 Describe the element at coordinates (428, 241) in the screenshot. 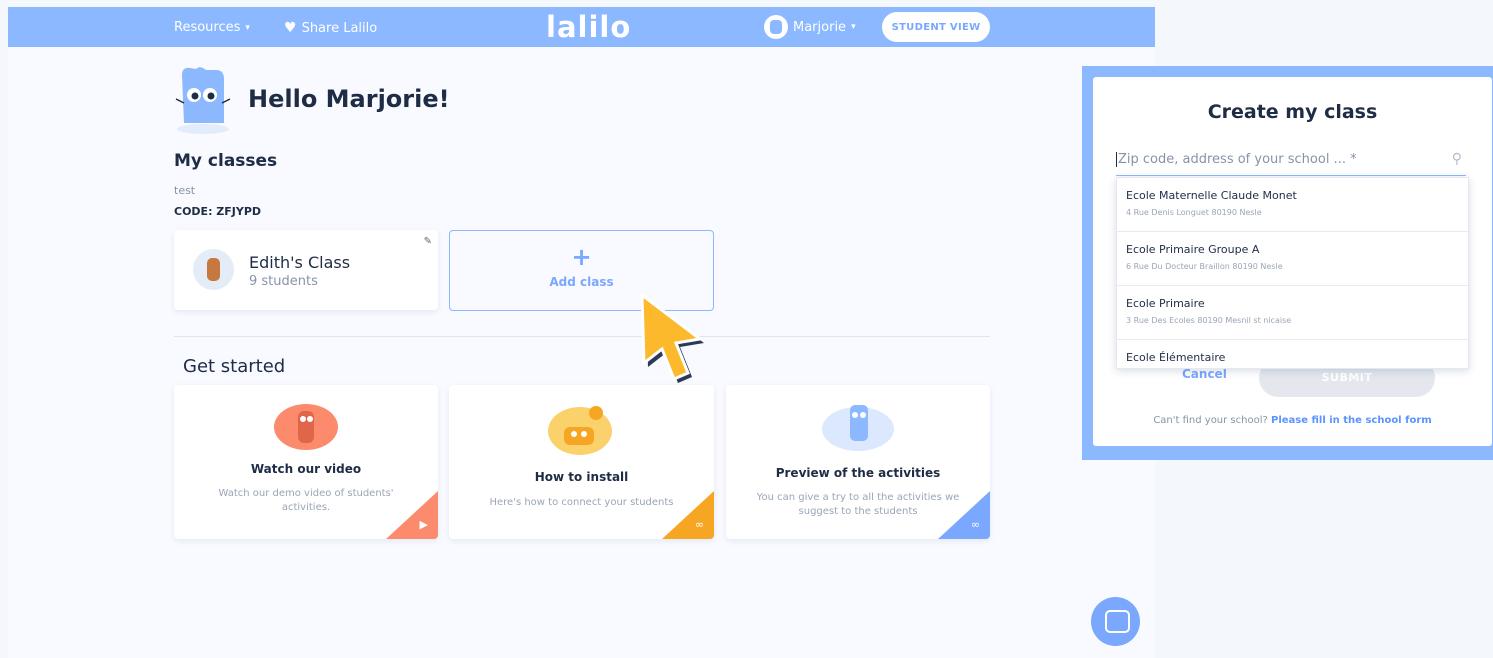

I see `edit-pencil-icon: ✎` at that location.